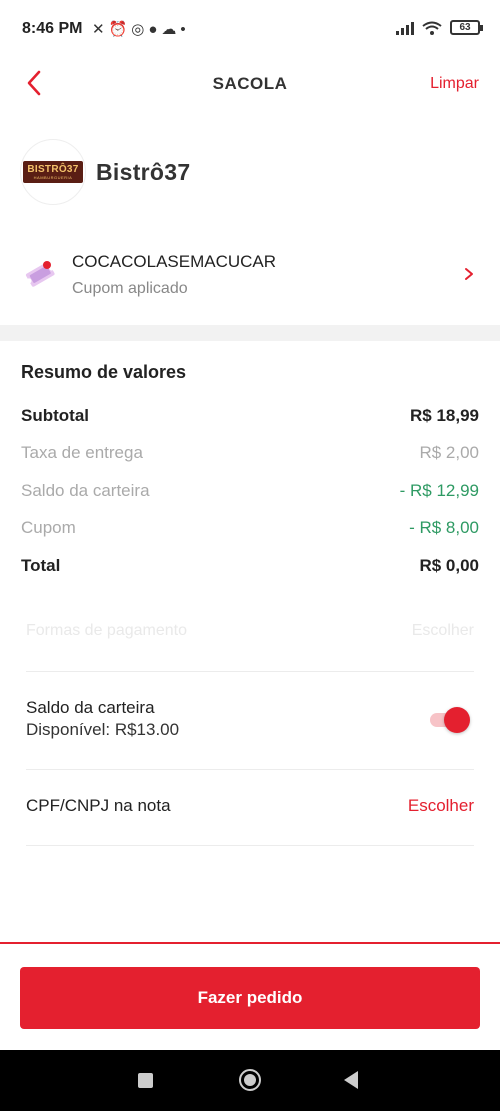  Describe the element at coordinates (443, 631) in the screenshot. I see `payment-choose-button: Escolher` at that location.